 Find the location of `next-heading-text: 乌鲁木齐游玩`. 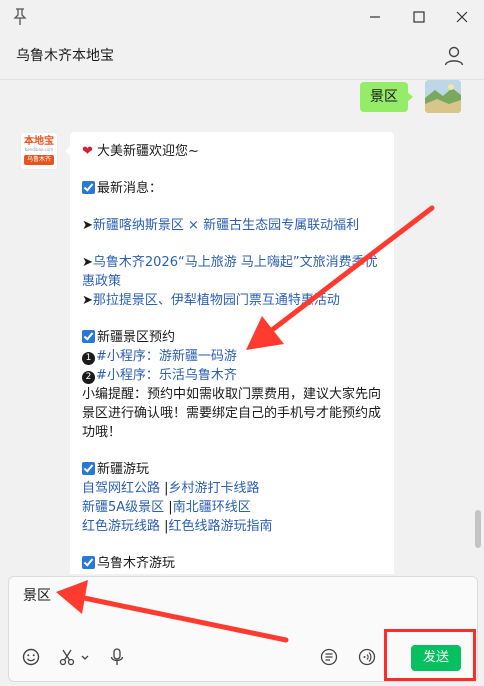

next-heading-text: 乌鲁木齐游玩 is located at coordinates (136, 563).